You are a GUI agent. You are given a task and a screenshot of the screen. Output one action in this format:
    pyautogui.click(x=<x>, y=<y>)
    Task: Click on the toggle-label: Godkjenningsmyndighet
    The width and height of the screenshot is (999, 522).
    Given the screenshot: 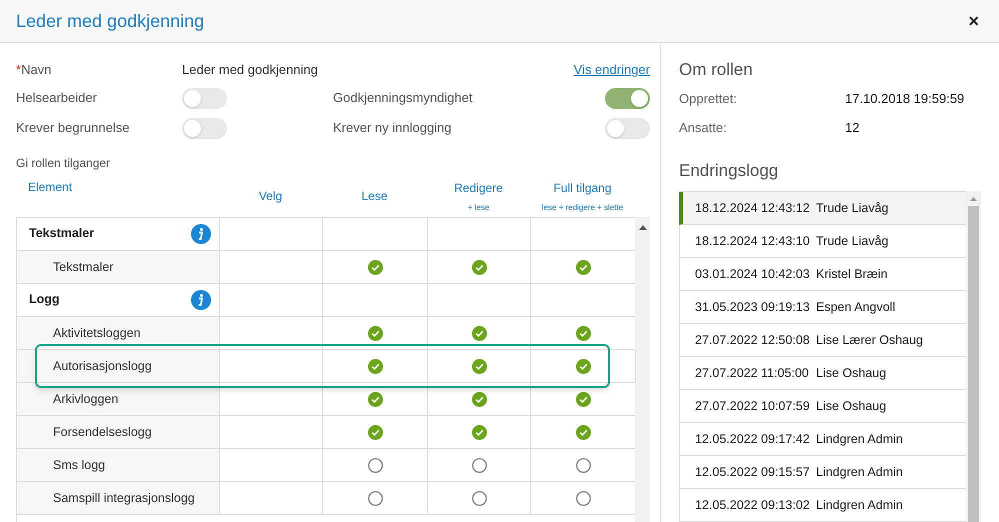 What is the action you would take?
    pyautogui.click(x=403, y=98)
    